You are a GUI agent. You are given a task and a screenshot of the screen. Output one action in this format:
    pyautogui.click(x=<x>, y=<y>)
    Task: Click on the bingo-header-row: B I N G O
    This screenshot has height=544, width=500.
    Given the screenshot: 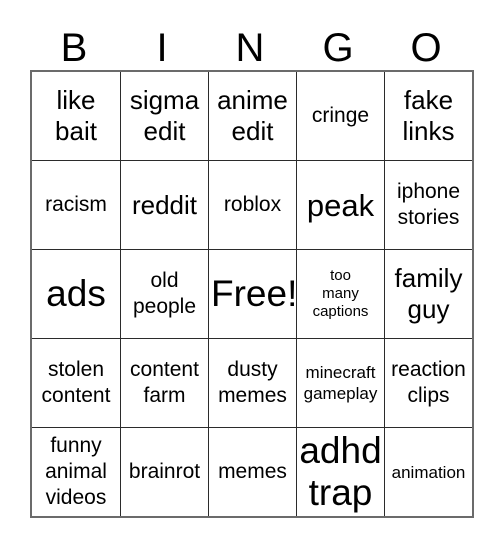 What is the action you would take?
    pyautogui.click(x=250, y=42)
    